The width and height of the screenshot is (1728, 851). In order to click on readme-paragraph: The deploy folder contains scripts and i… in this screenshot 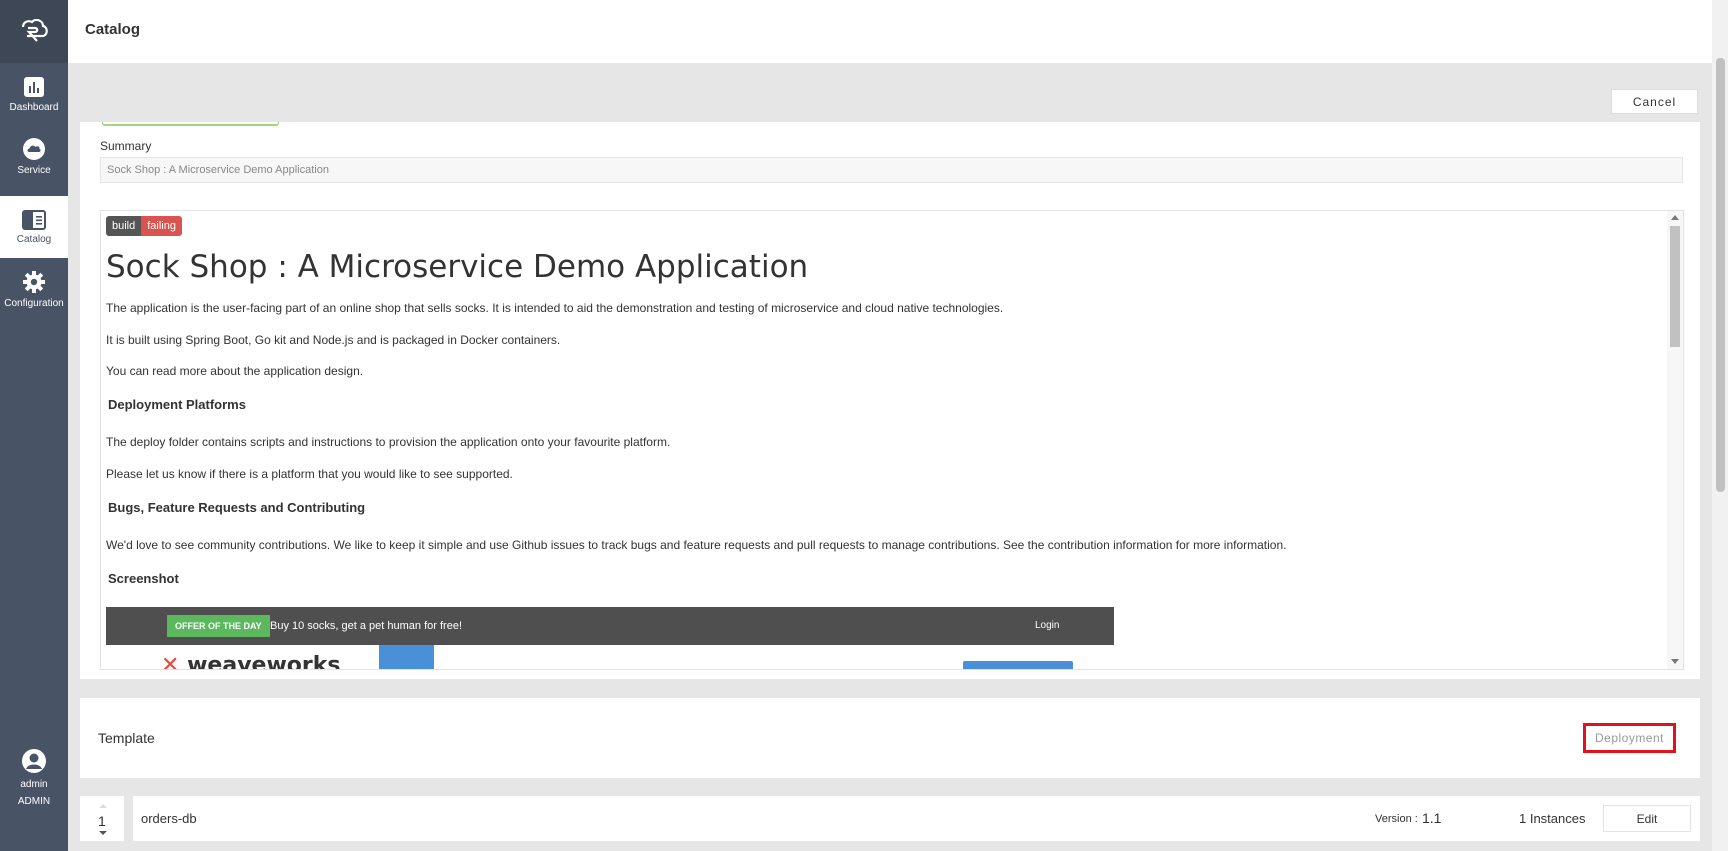, I will do `click(388, 442)`.